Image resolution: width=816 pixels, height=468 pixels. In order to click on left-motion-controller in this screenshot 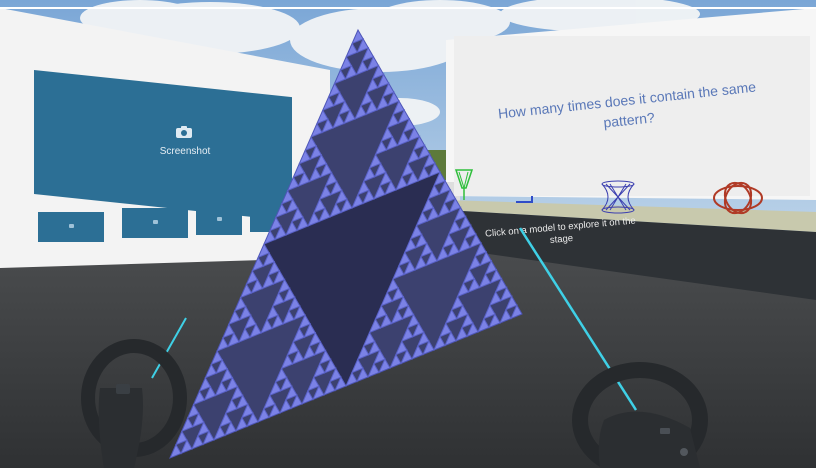, I will do `click(134, 403)`.